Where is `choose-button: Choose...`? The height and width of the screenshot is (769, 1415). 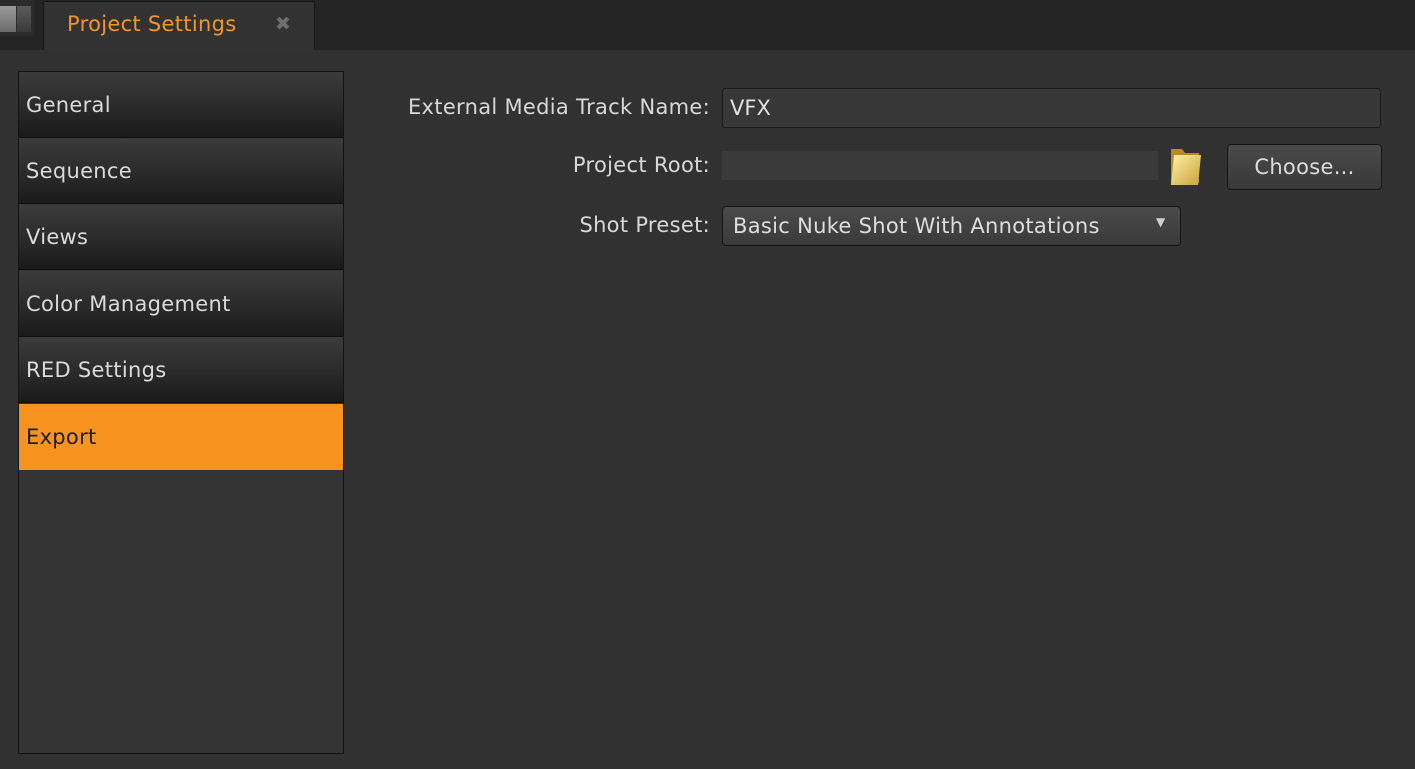
choose-button: Choose... is located at coordinates (1304, 167).